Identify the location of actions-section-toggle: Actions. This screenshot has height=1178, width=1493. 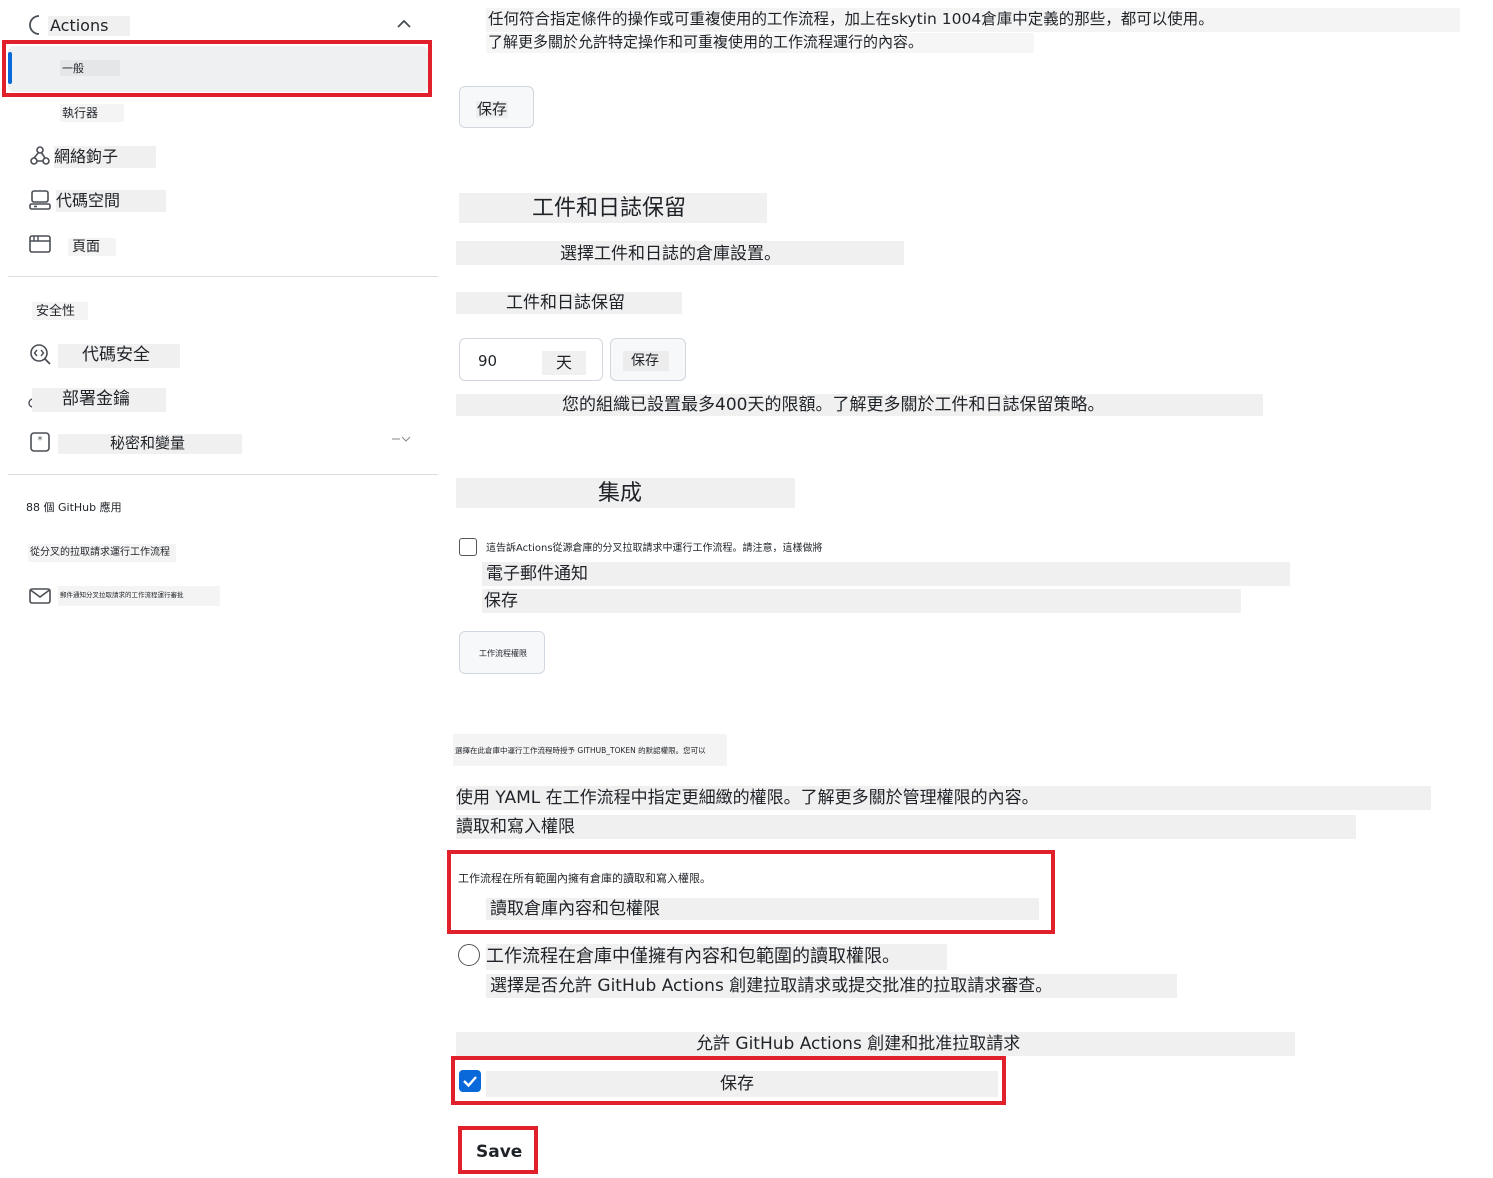
(223, 26).